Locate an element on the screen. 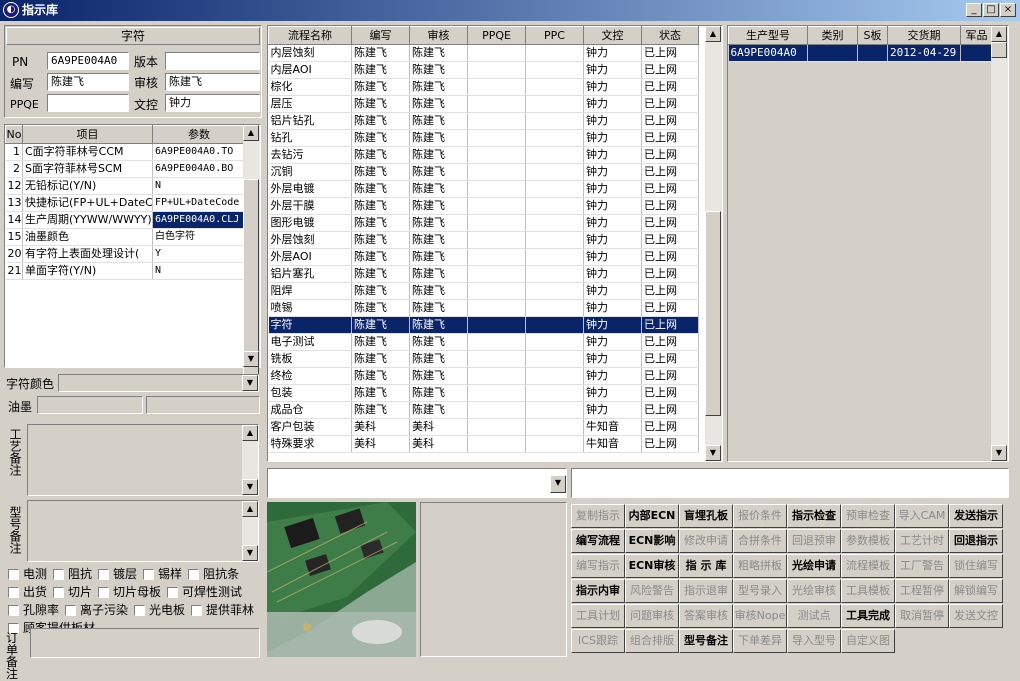 The width and height of the screenshot is (1020, 681). checkbox-option: 阻抗条 is located at coordinates (213, 574).